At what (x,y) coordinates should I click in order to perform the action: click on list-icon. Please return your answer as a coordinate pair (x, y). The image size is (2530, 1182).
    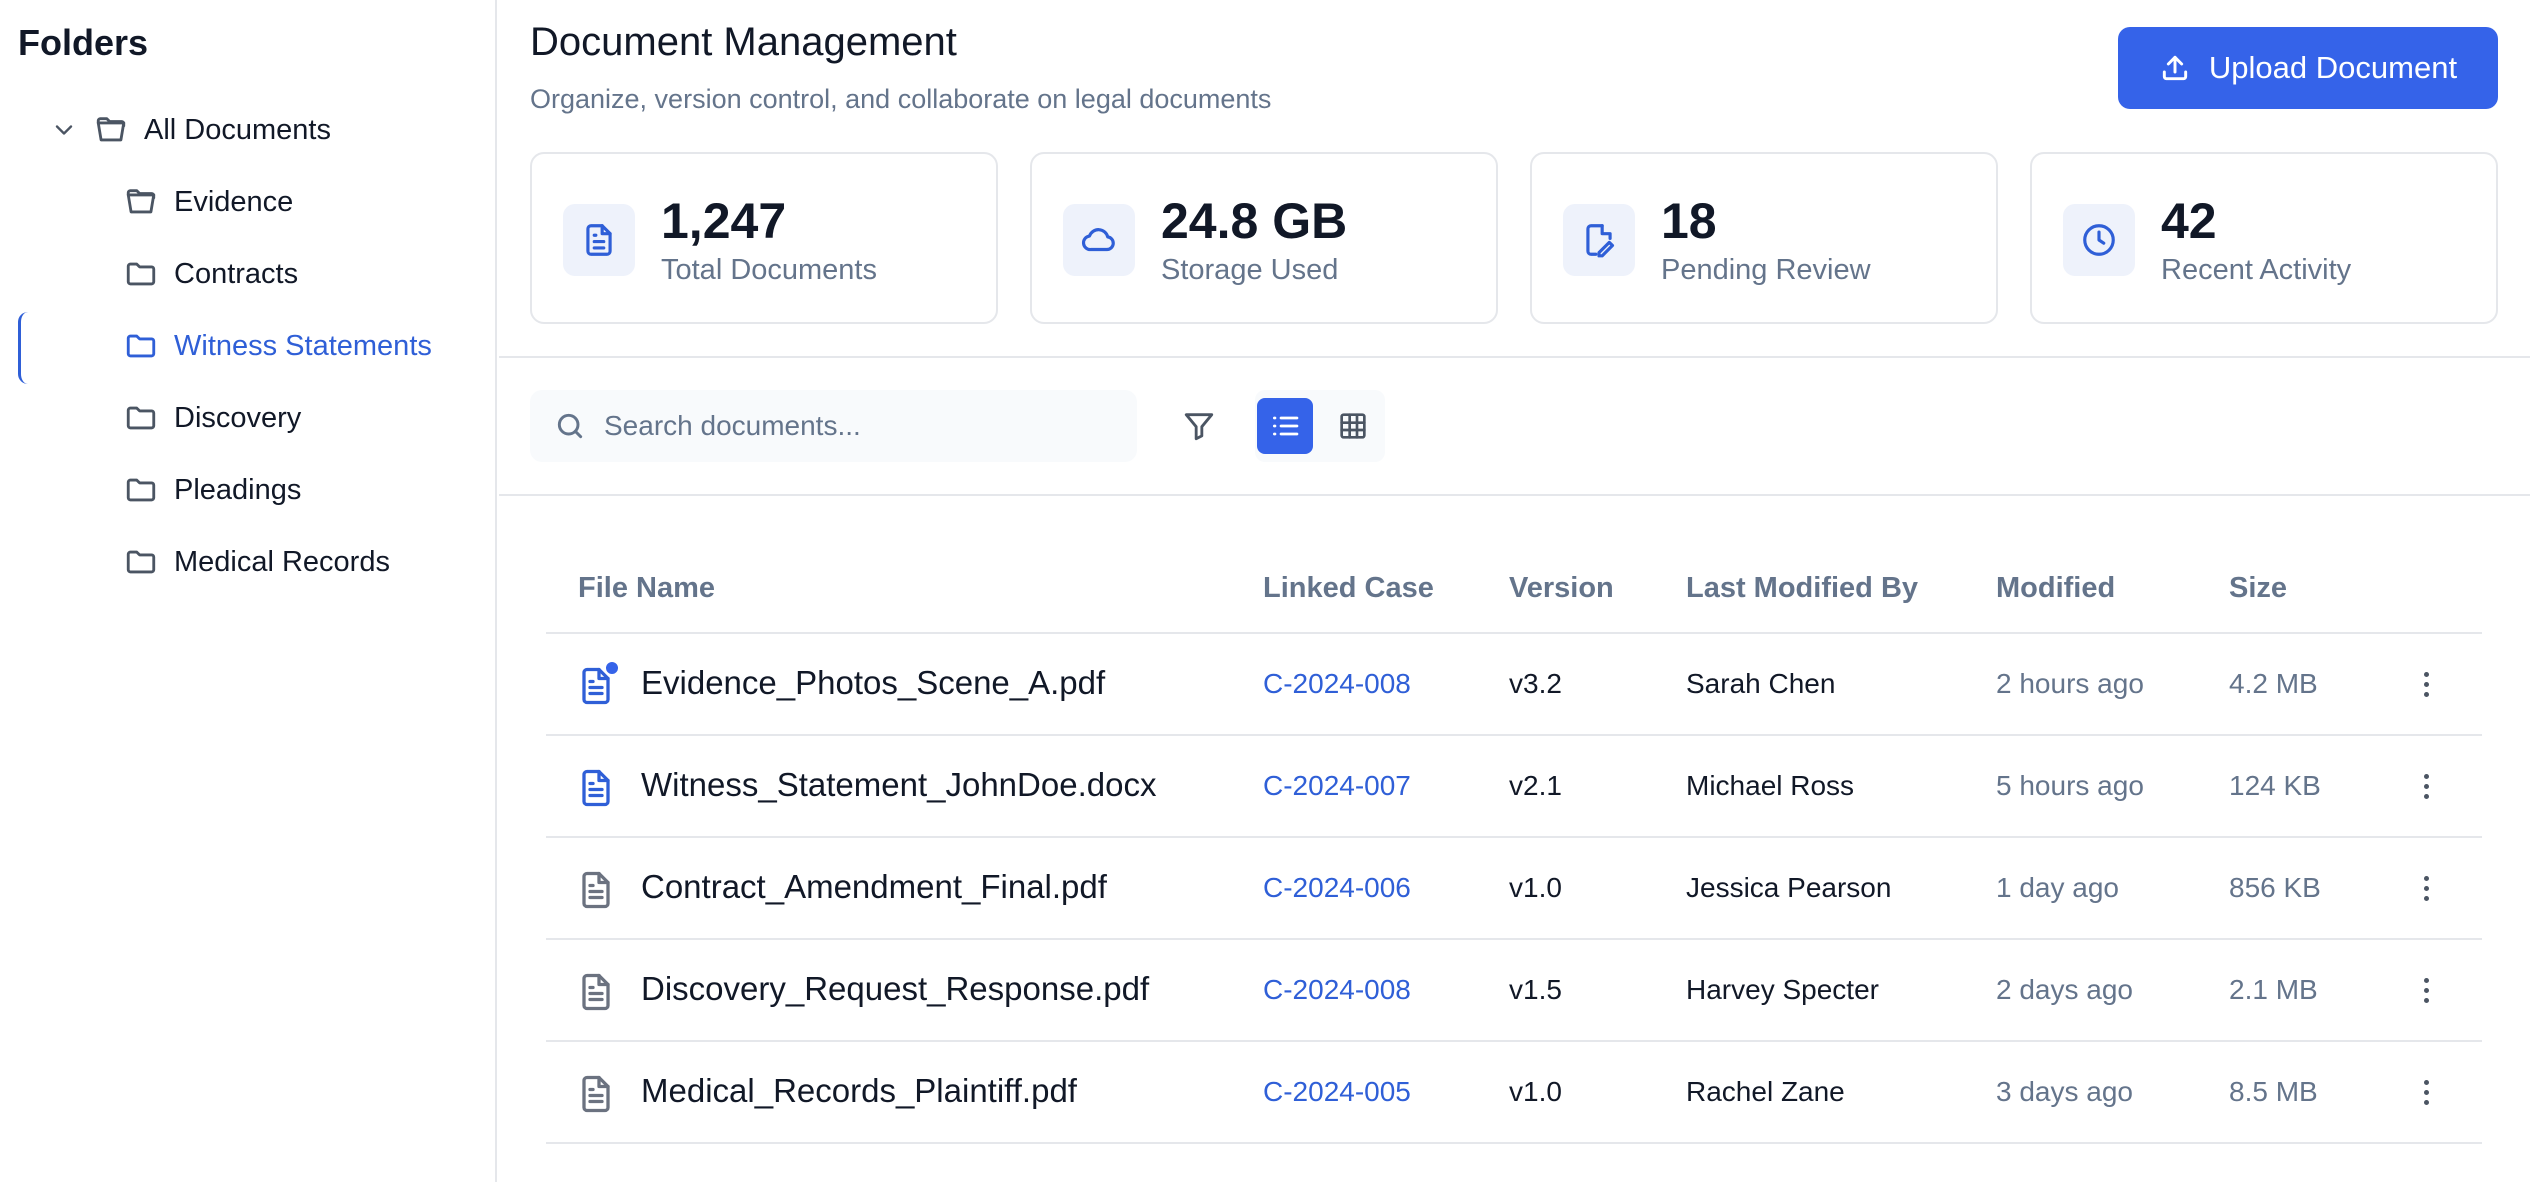
    Looking at the image, I should click on (1286, 426).